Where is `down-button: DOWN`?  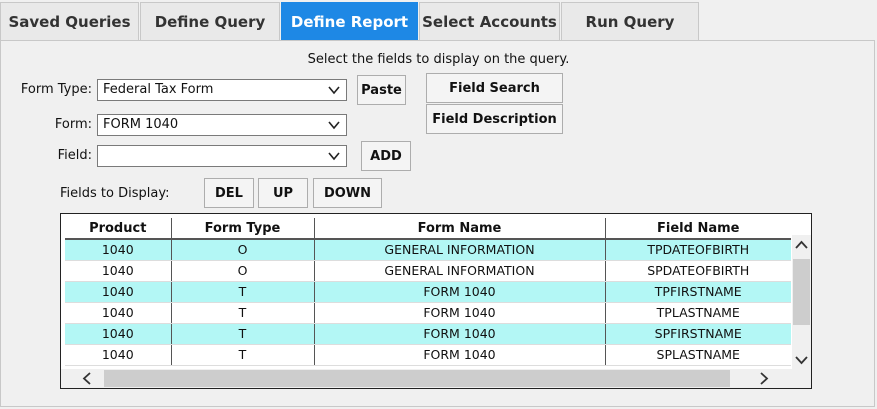
down-button: DOWN is located at coordinates (347, 193).